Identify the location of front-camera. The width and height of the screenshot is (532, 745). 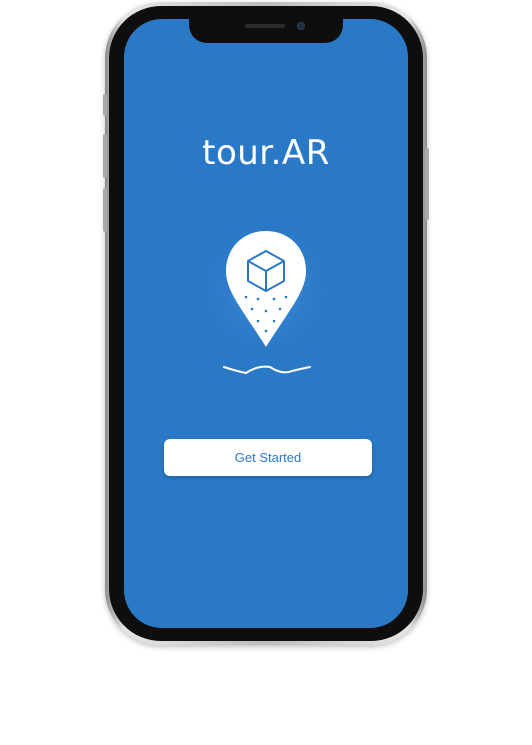
(301, 26).